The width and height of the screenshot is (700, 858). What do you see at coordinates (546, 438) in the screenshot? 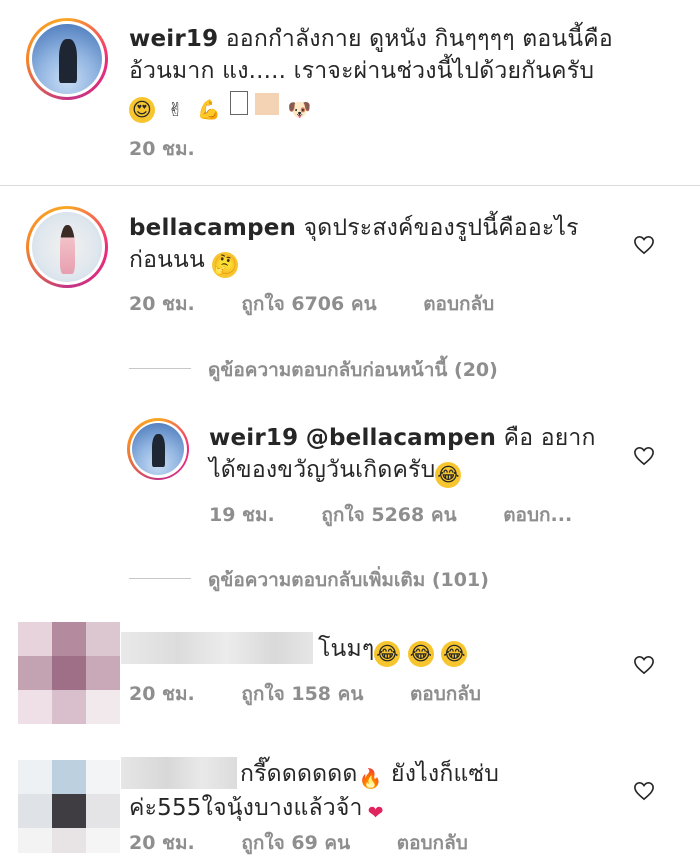
I see `reply-line-1: คือ อยาก` at bounding box center [546, 438].